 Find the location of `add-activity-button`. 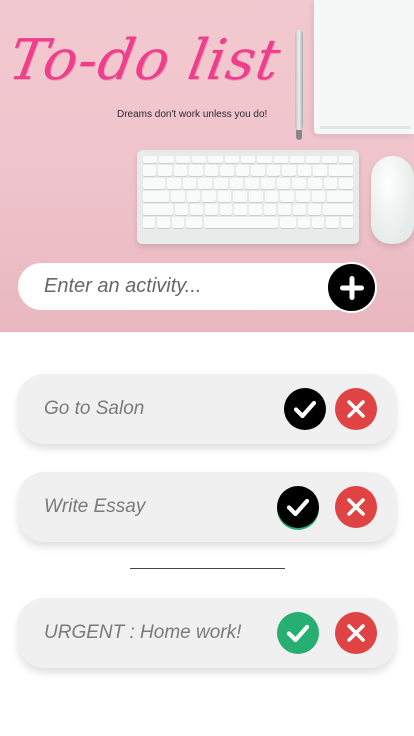

add-activity-button is located at coordinates (351, 287).